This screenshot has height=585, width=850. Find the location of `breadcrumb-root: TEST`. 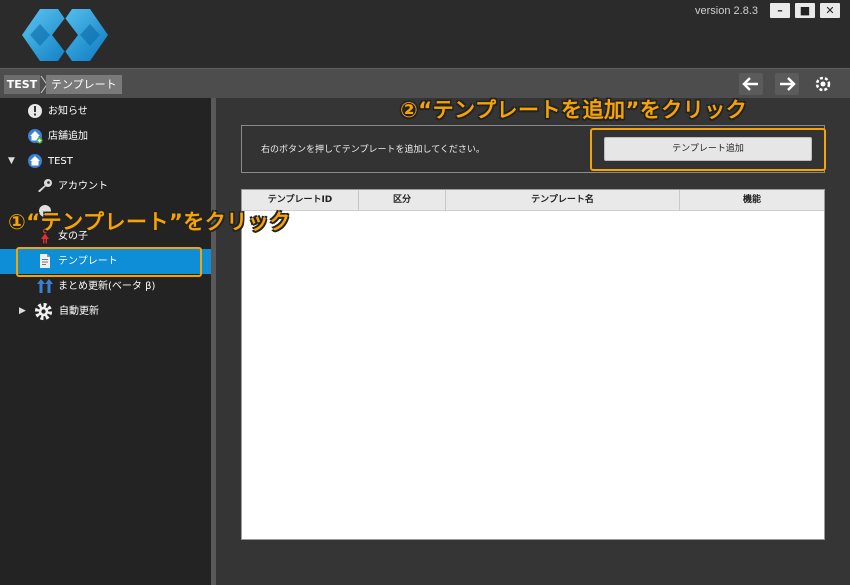

breadcrumb-root: TEST is located at coordinates (22, 84).